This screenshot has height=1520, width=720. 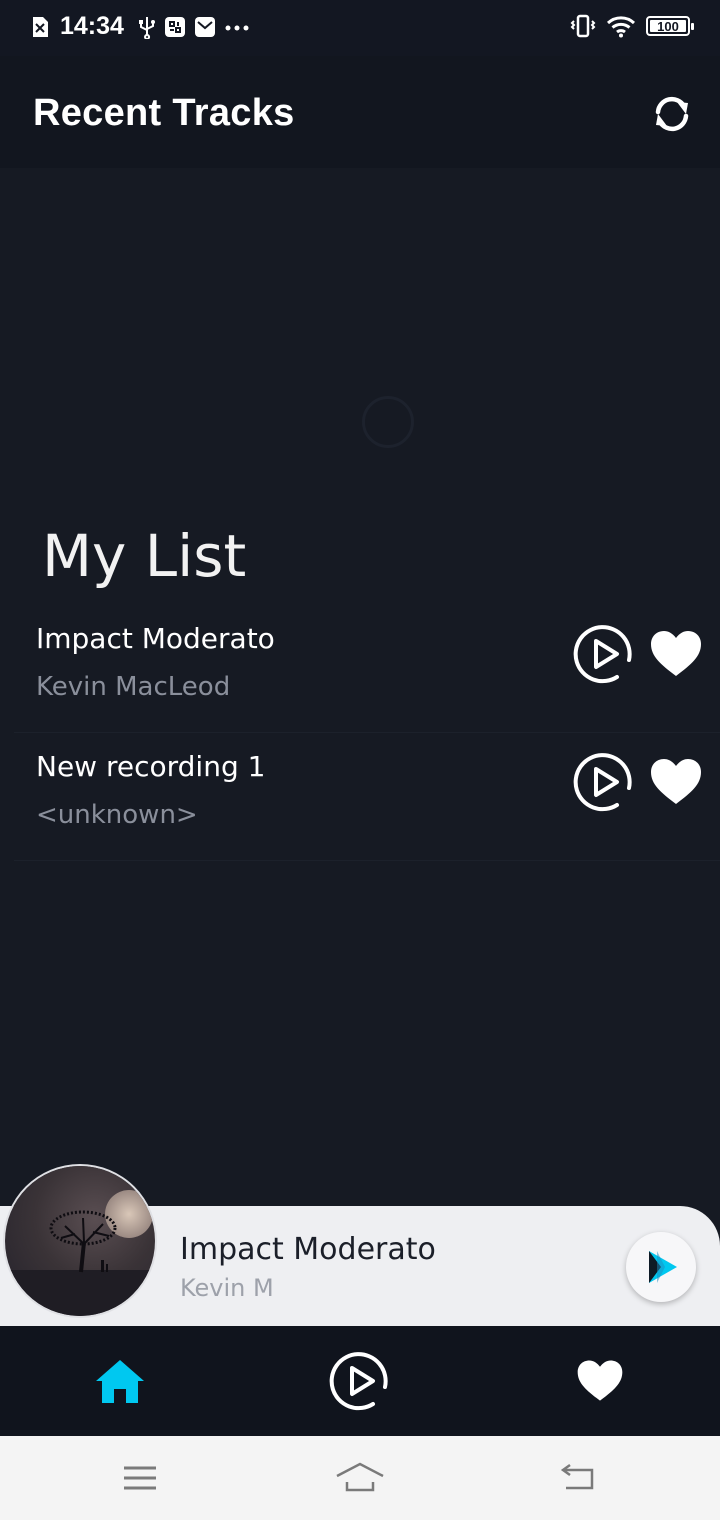 What do you see at coordinates (692, 26) in the screenshot?
I see `battery-tip` at bounding box center [692, 26].